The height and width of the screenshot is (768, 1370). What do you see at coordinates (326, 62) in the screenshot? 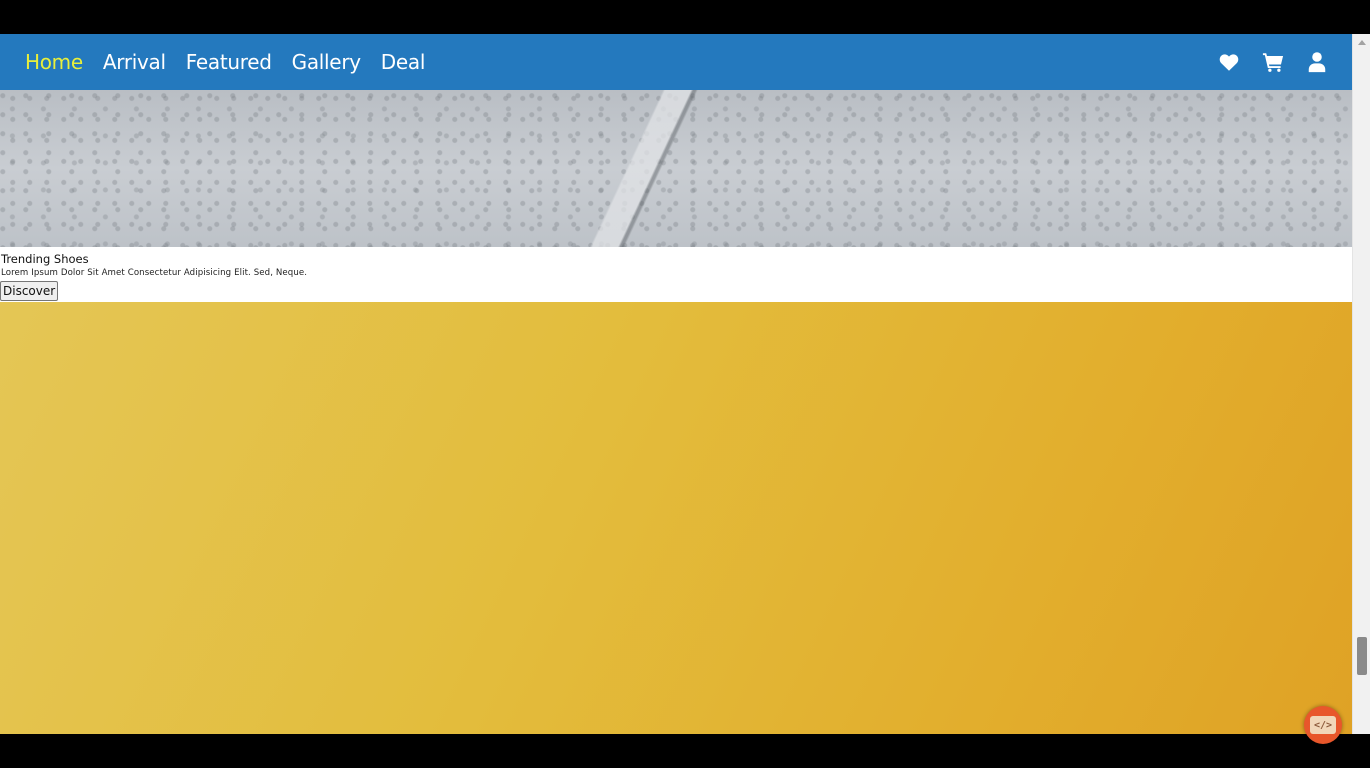
I see `nav-link-gallery: Gallery` at bounding box center [326, 62].